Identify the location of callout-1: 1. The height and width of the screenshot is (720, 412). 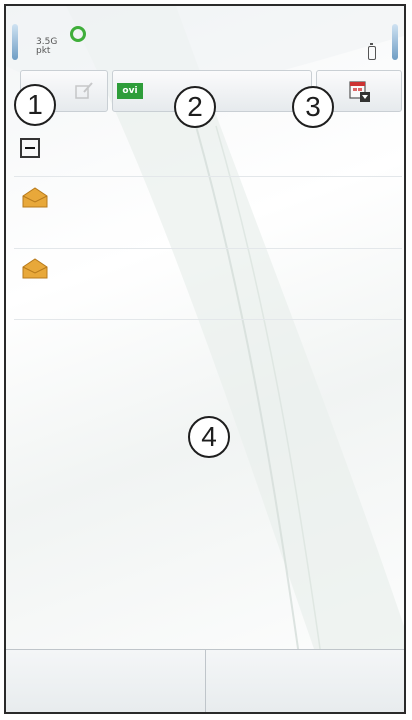
(35, 105).